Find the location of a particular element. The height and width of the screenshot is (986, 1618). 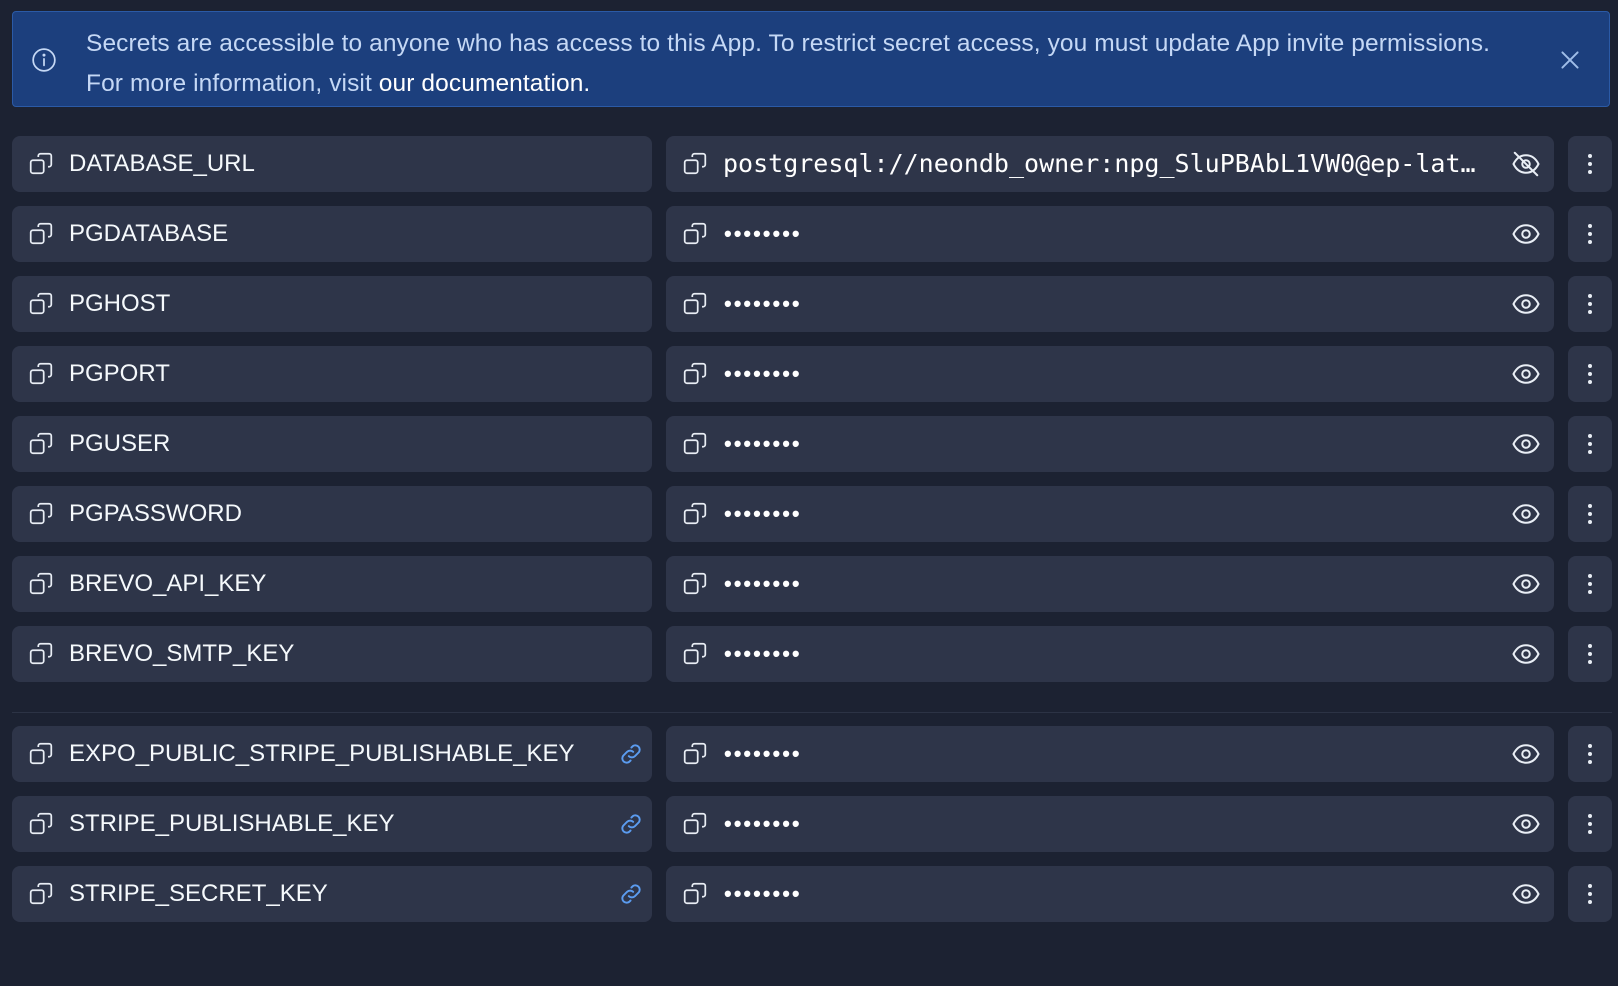

secret-key-field: EXPO_PUBLIC_STRIPE_PUBLISHABLE_KEY is located at coordinates (332, 754).